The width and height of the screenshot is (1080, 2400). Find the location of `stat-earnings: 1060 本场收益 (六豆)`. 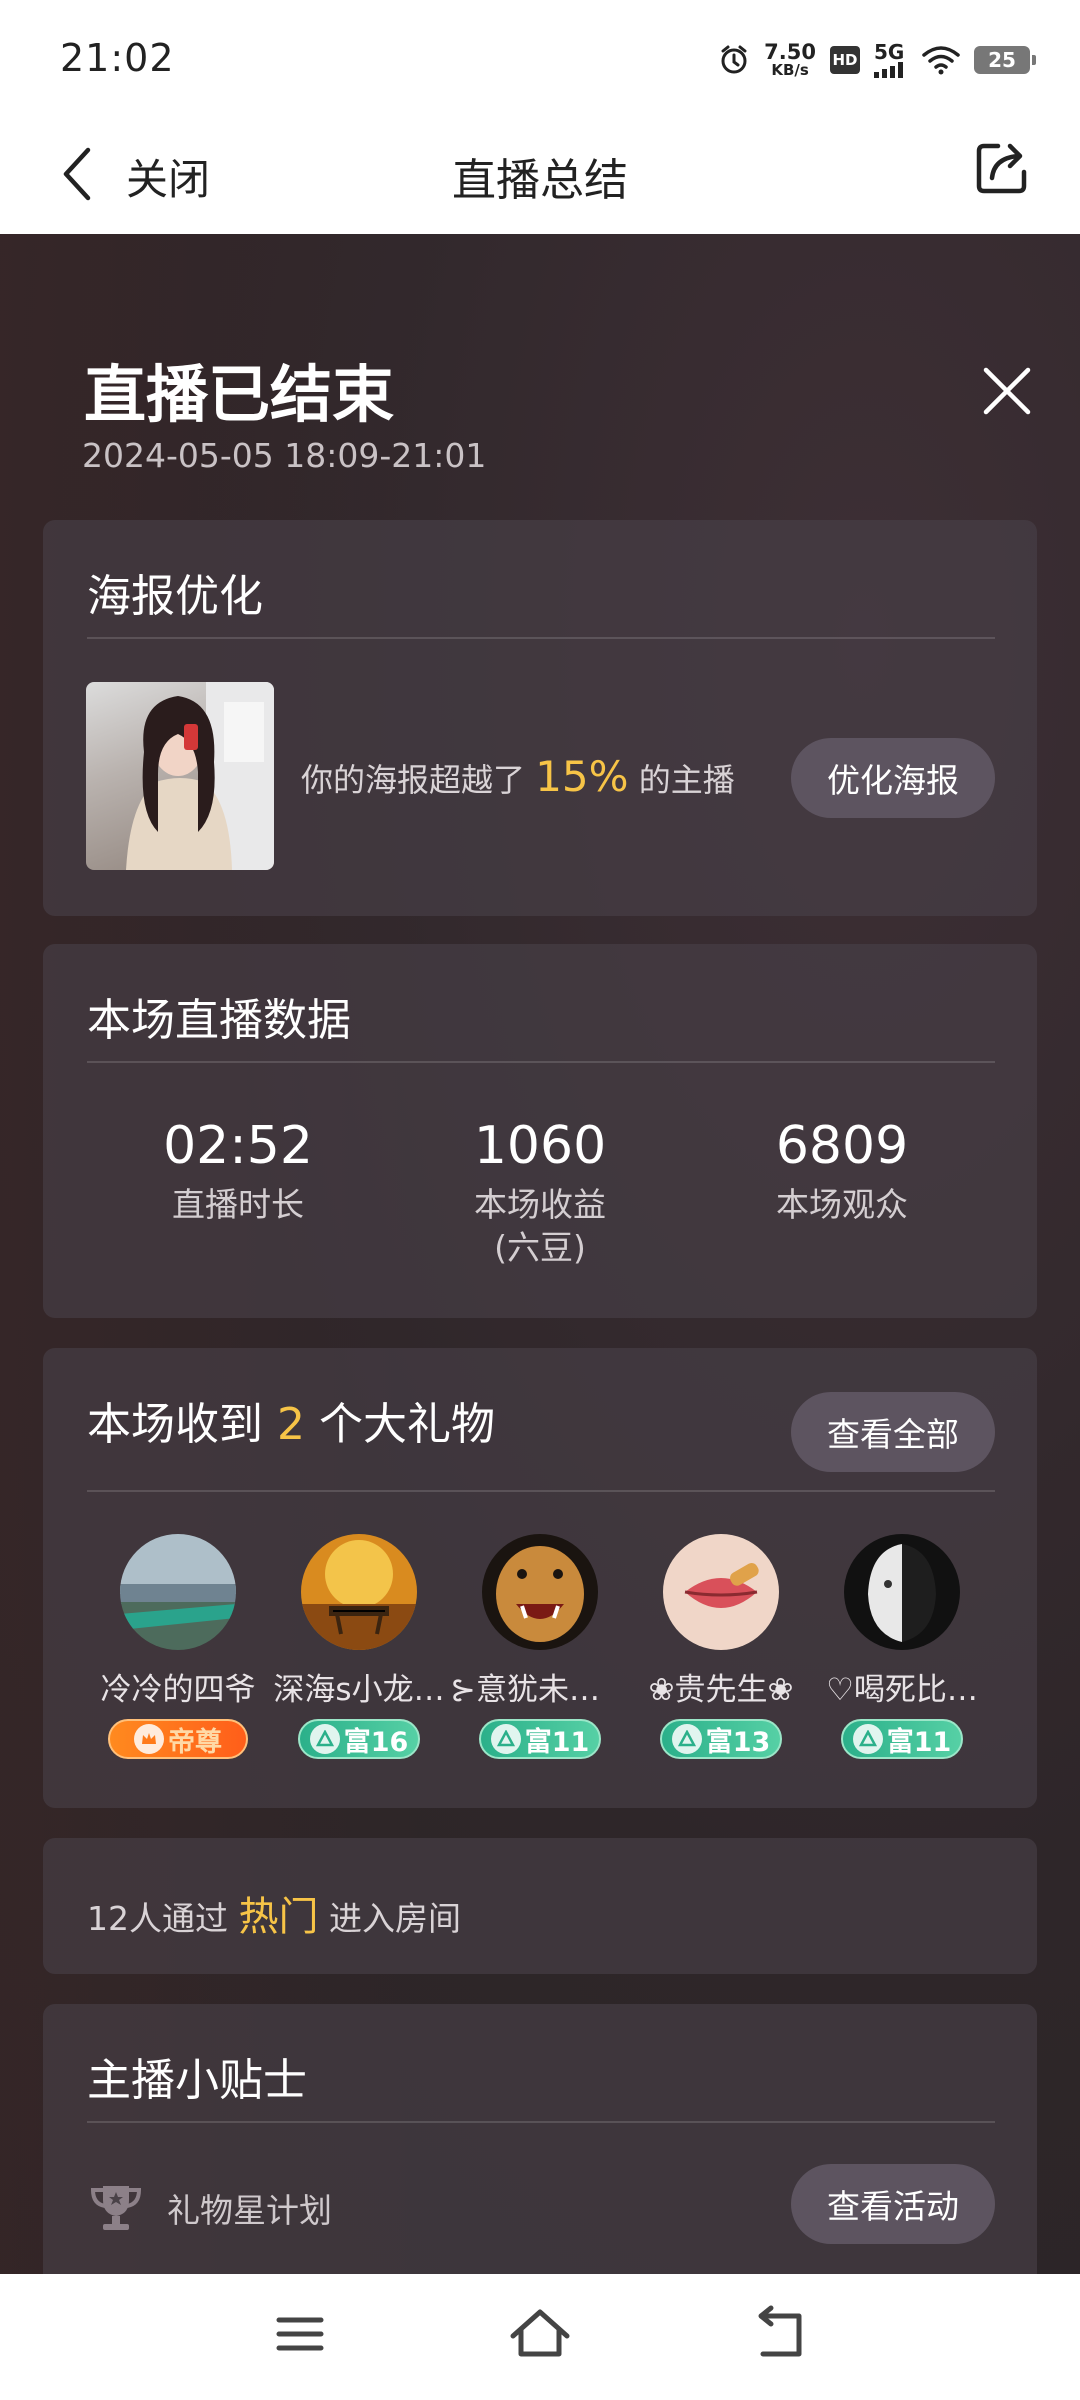

stat-earnings: 1060 本场收益 (六豆) is located at coordinates (540, 1193).